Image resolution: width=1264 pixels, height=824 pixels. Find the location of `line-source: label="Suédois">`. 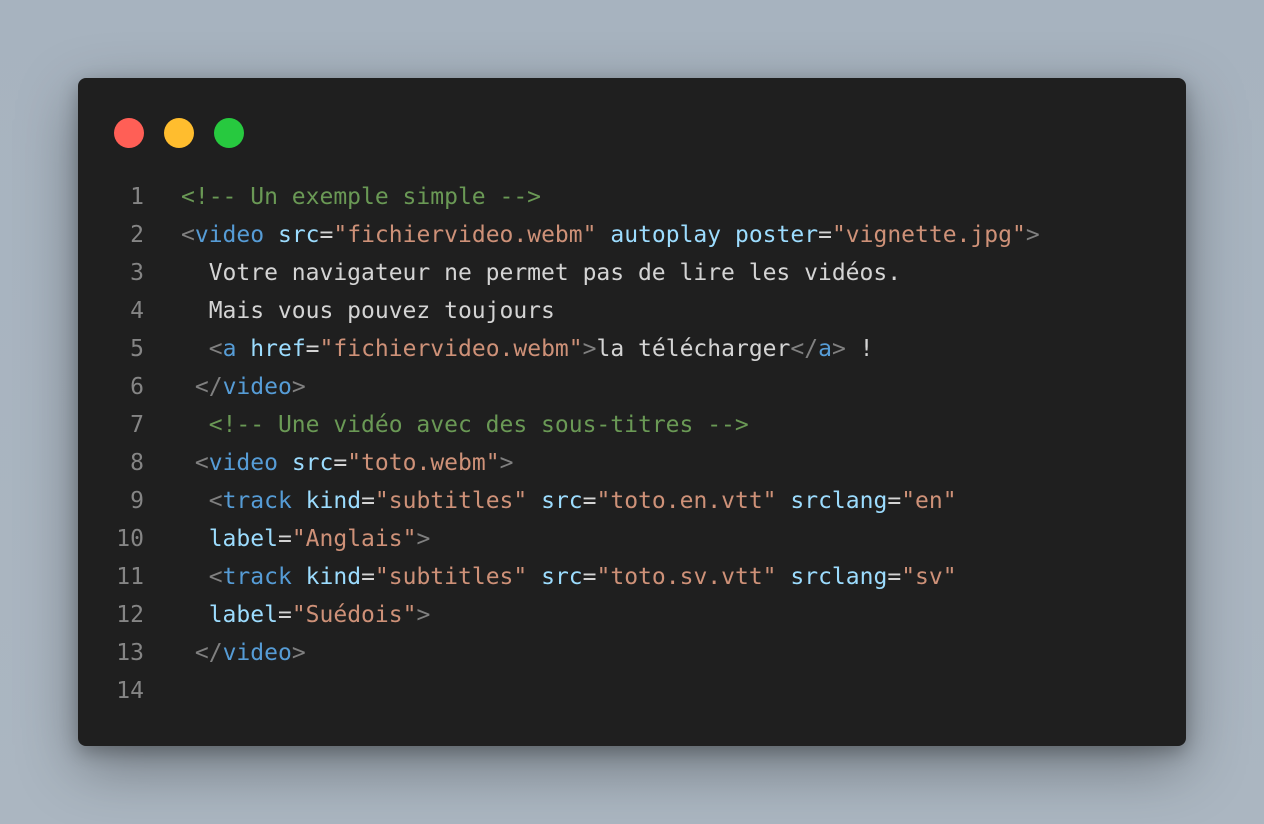

line-source: label="Suédois"> is located at coordinates (306, 615).